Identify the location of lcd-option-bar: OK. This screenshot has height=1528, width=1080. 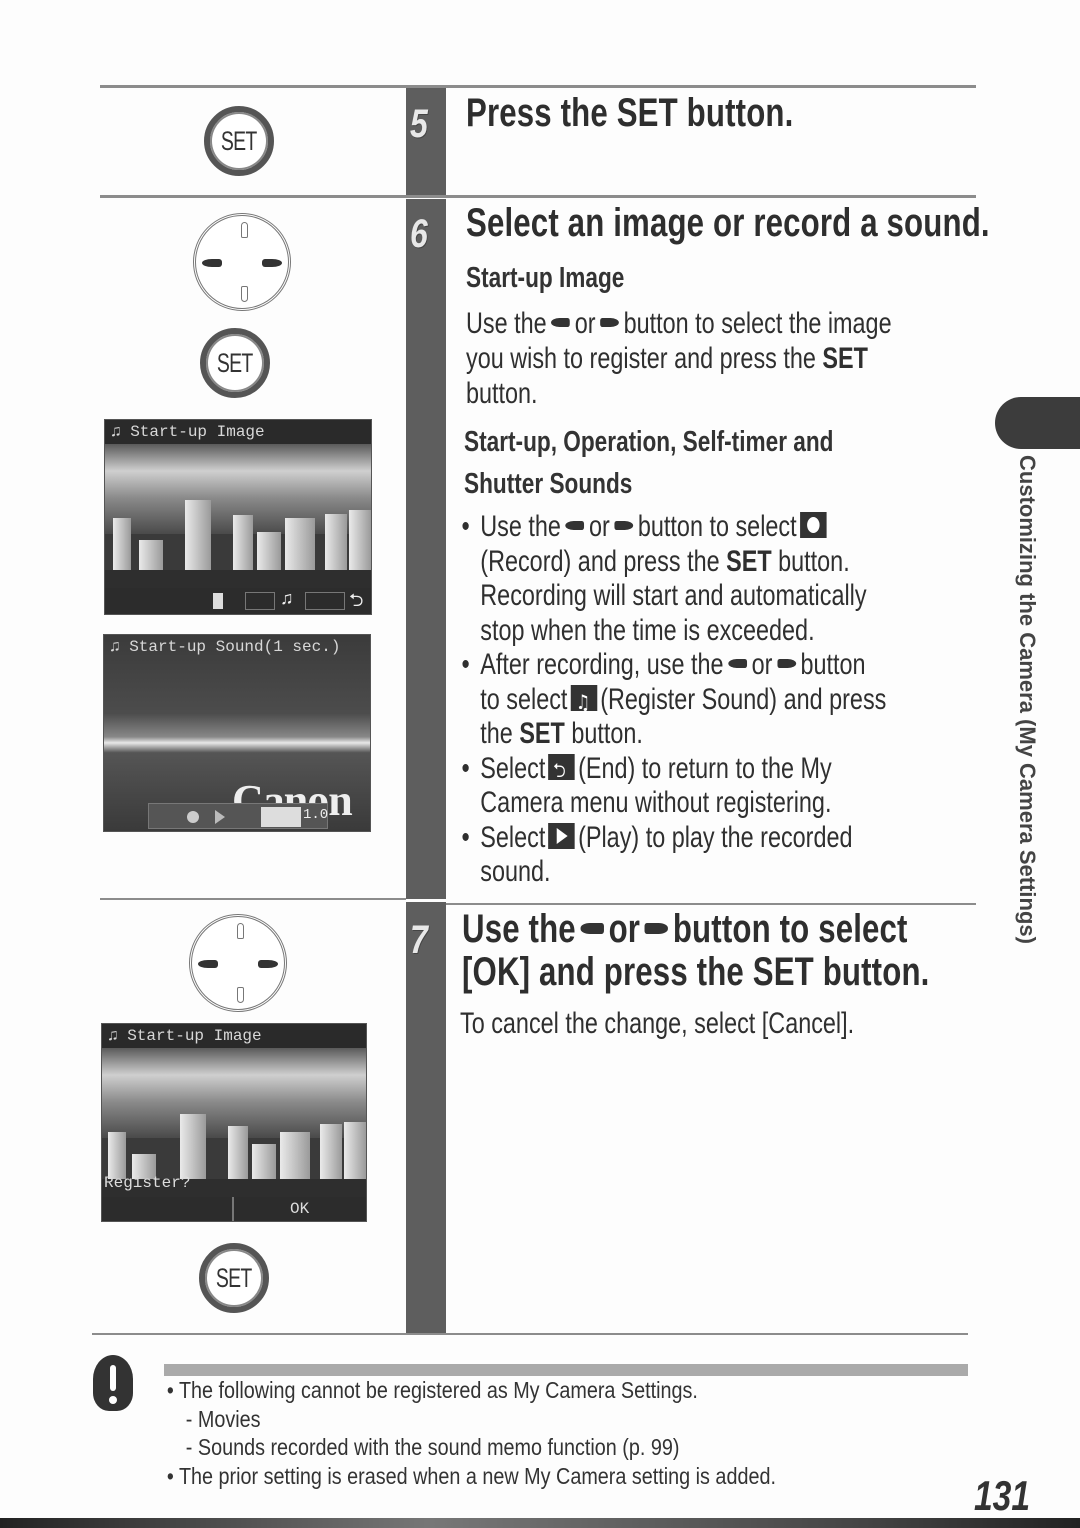
(234, 1209).